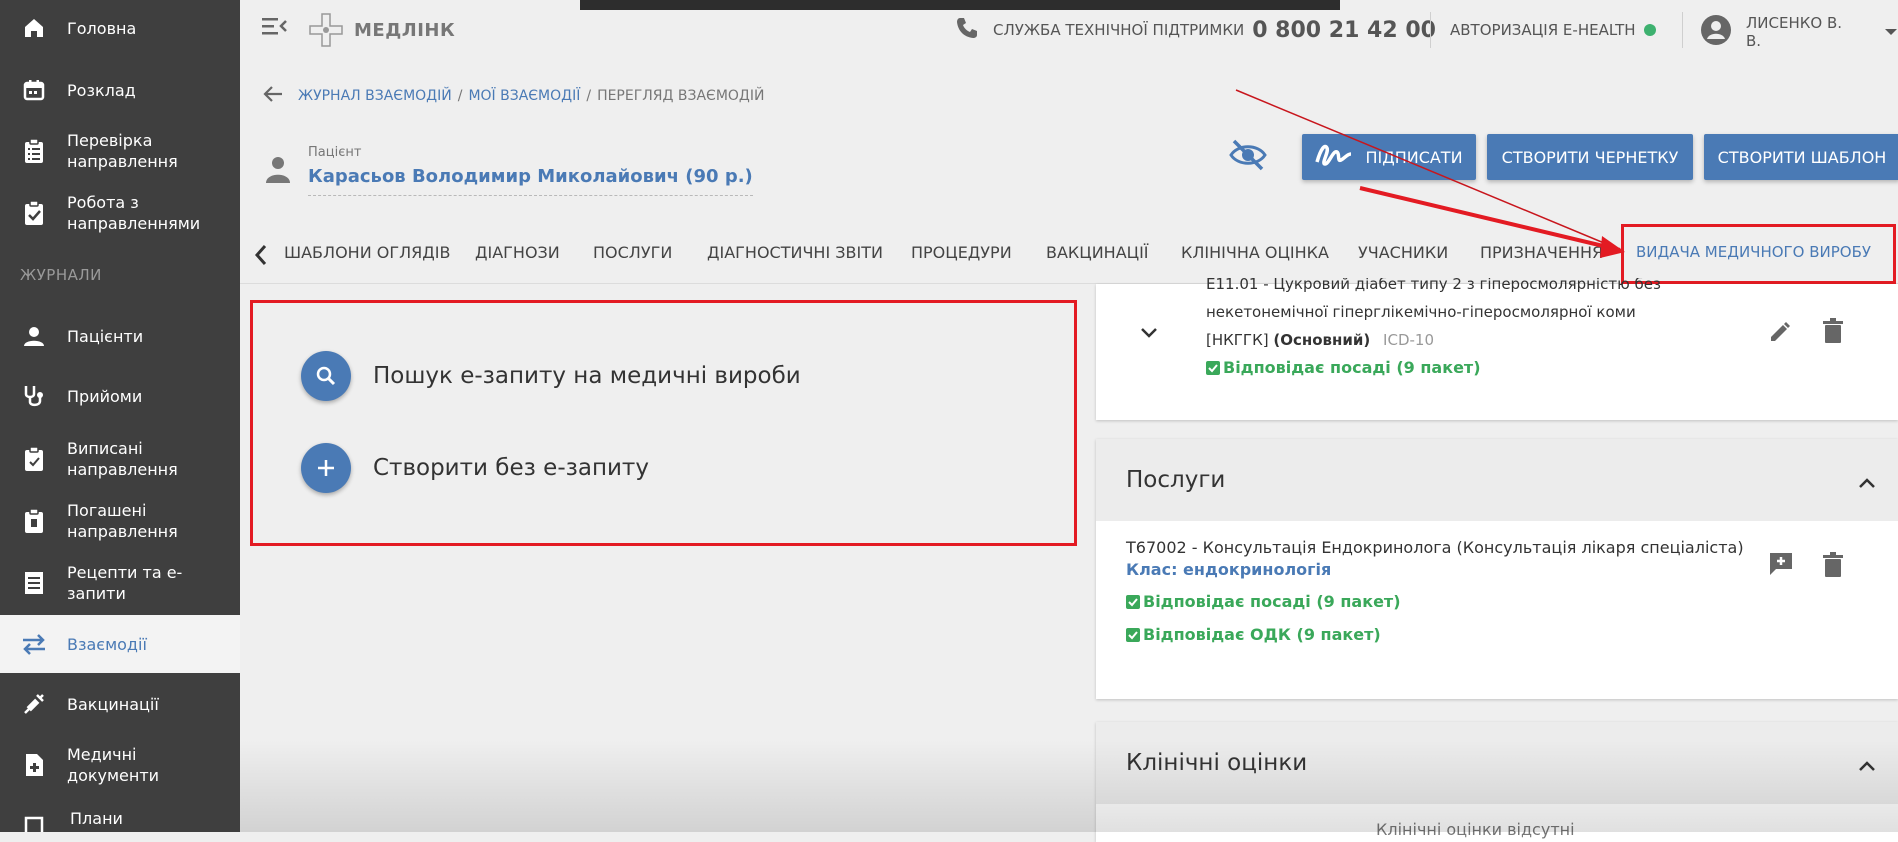  I want to click on sidebar-item-plans: Плани, so click(120, 820).